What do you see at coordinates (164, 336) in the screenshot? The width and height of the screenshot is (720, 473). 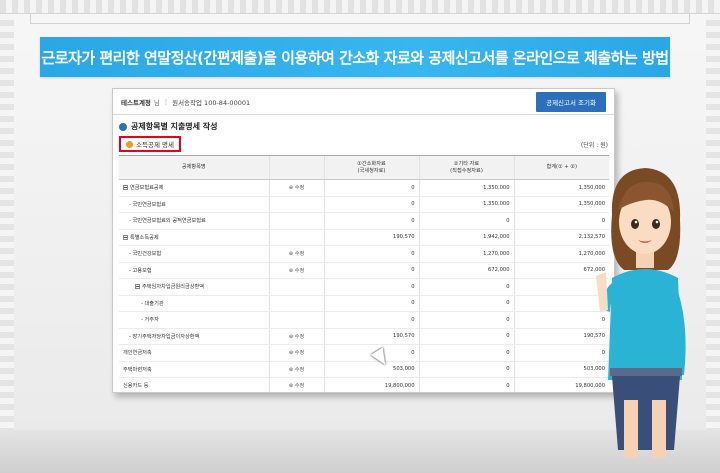 I see `row-item-label: - 장기주택저당차입금이자상환액` at bounding box center [164, 336].